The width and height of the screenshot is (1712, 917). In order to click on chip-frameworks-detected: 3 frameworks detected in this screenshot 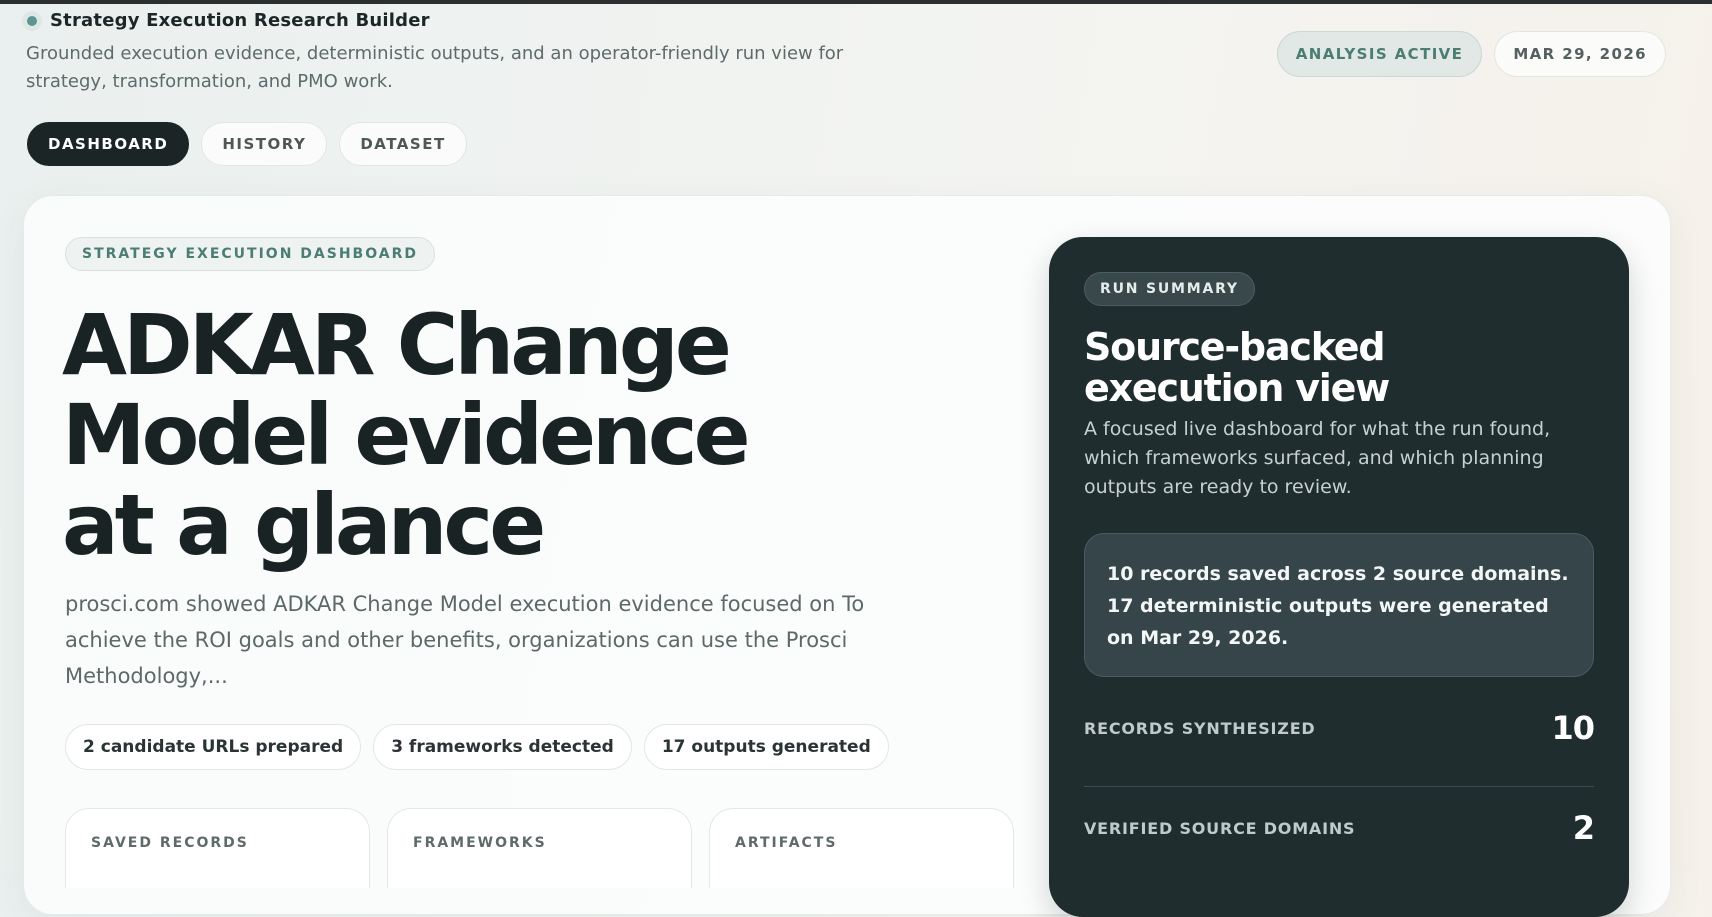, I will do `click(502, 747)`.